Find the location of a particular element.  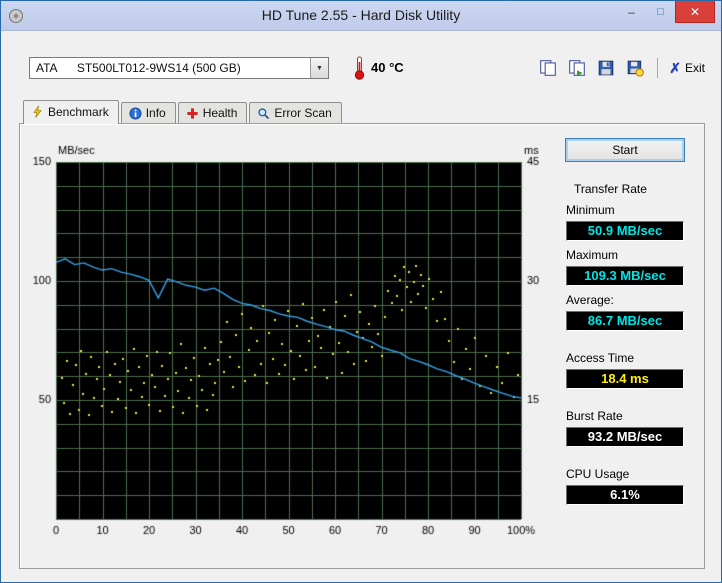

health-cross-icon is located at coordinates (192, 113).